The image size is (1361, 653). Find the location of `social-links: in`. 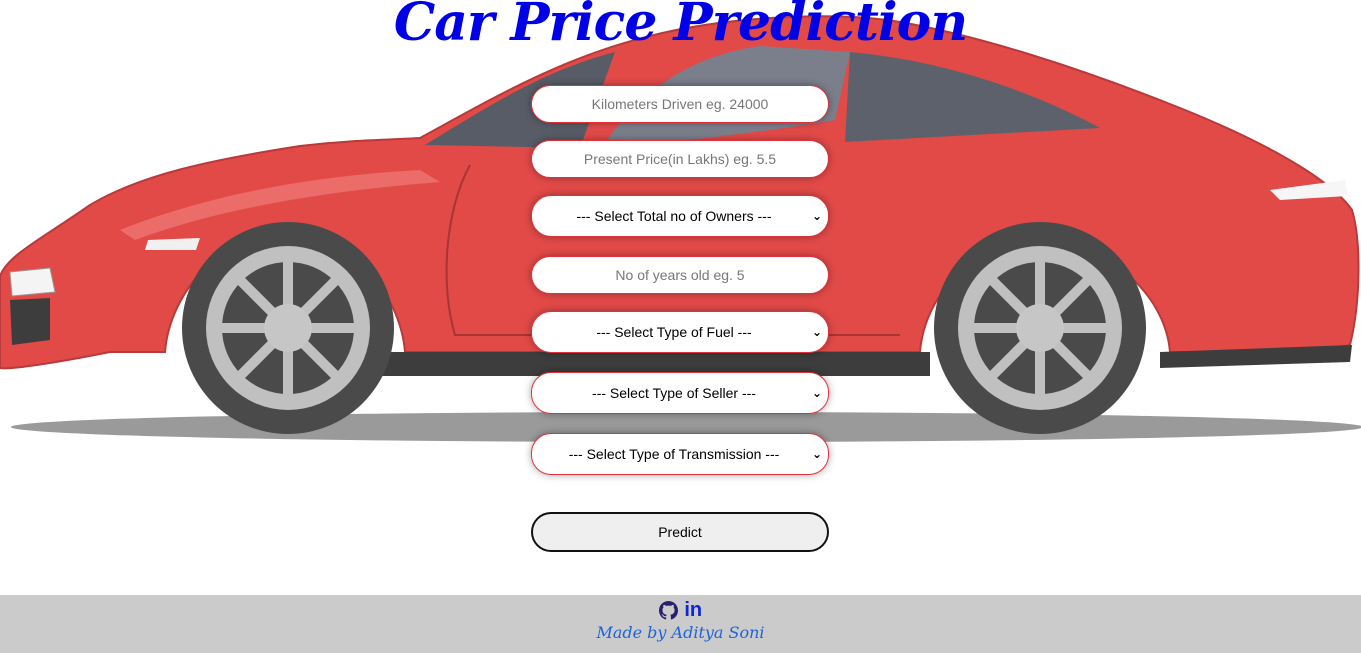

social-links: in is located at coordinates (680, 610).